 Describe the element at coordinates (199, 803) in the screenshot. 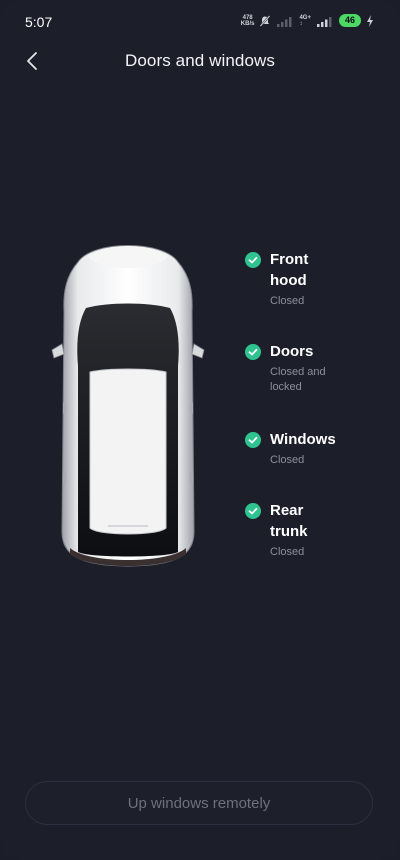

I see `up-windows-remotely-button: Up windows remotely` at that location.